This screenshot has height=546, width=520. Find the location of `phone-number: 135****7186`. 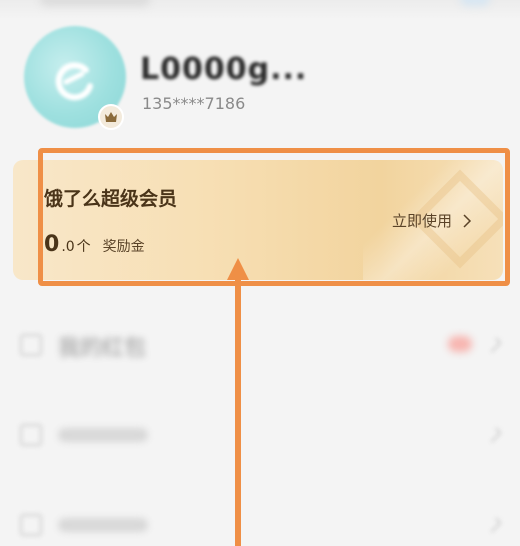

phone-number: 135****7186 is located at coordinates (194, 103).